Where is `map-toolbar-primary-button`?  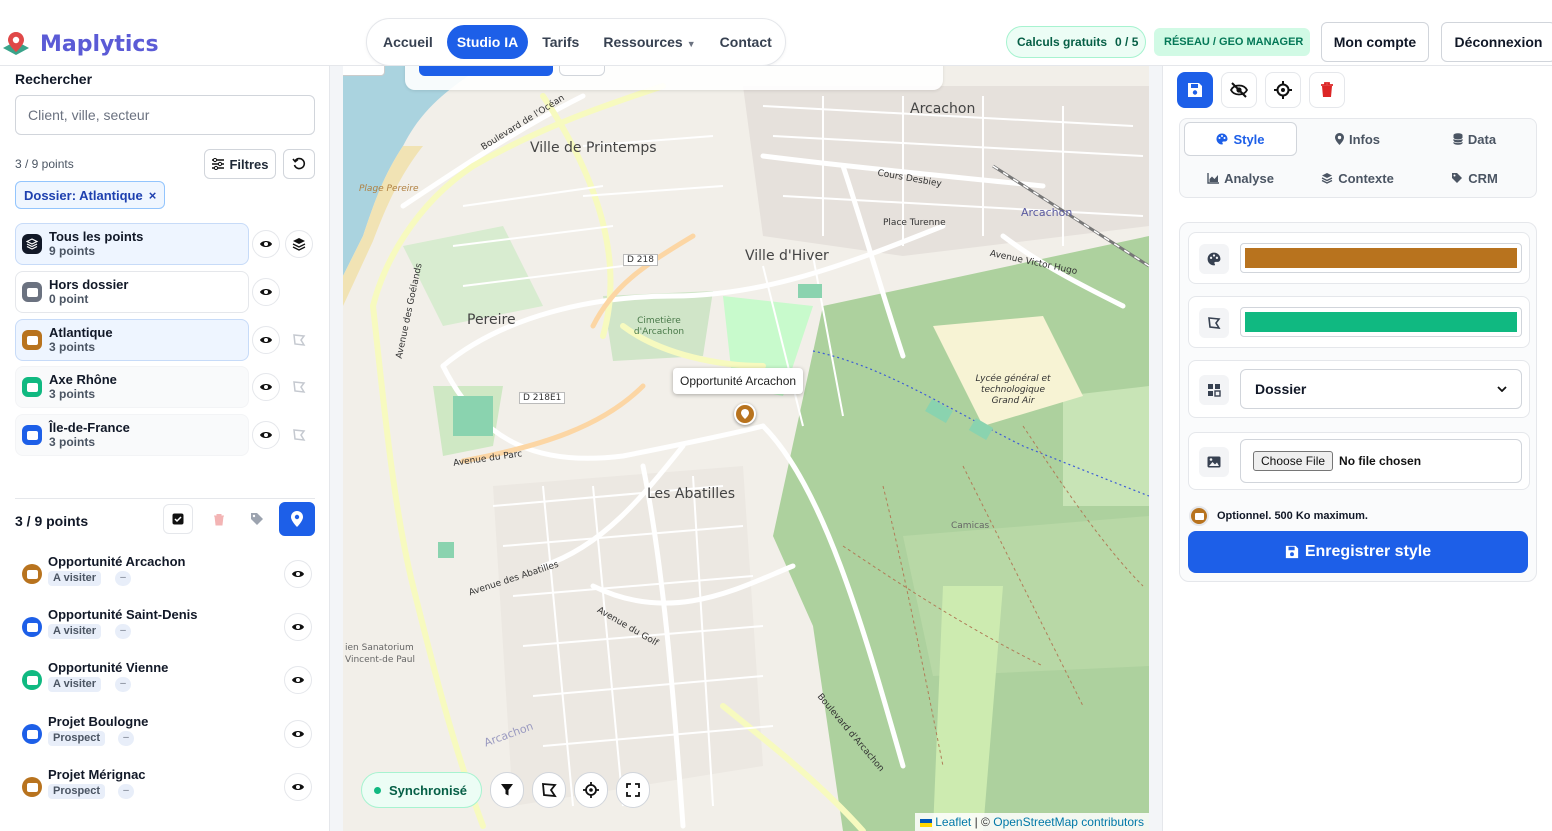 map-toolbar-primary-button is located at coordinates (486, 71).